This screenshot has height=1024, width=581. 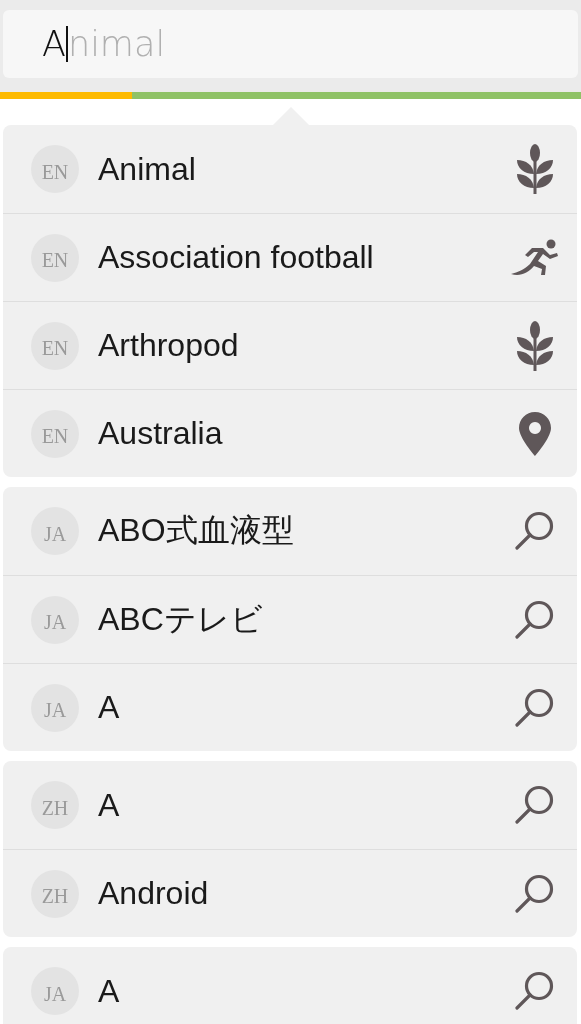 What do you see at coordinates (290, 345) in the screenshot?
I see `suggestion-item: EN Arthropod` at bounding box center [290, 345].